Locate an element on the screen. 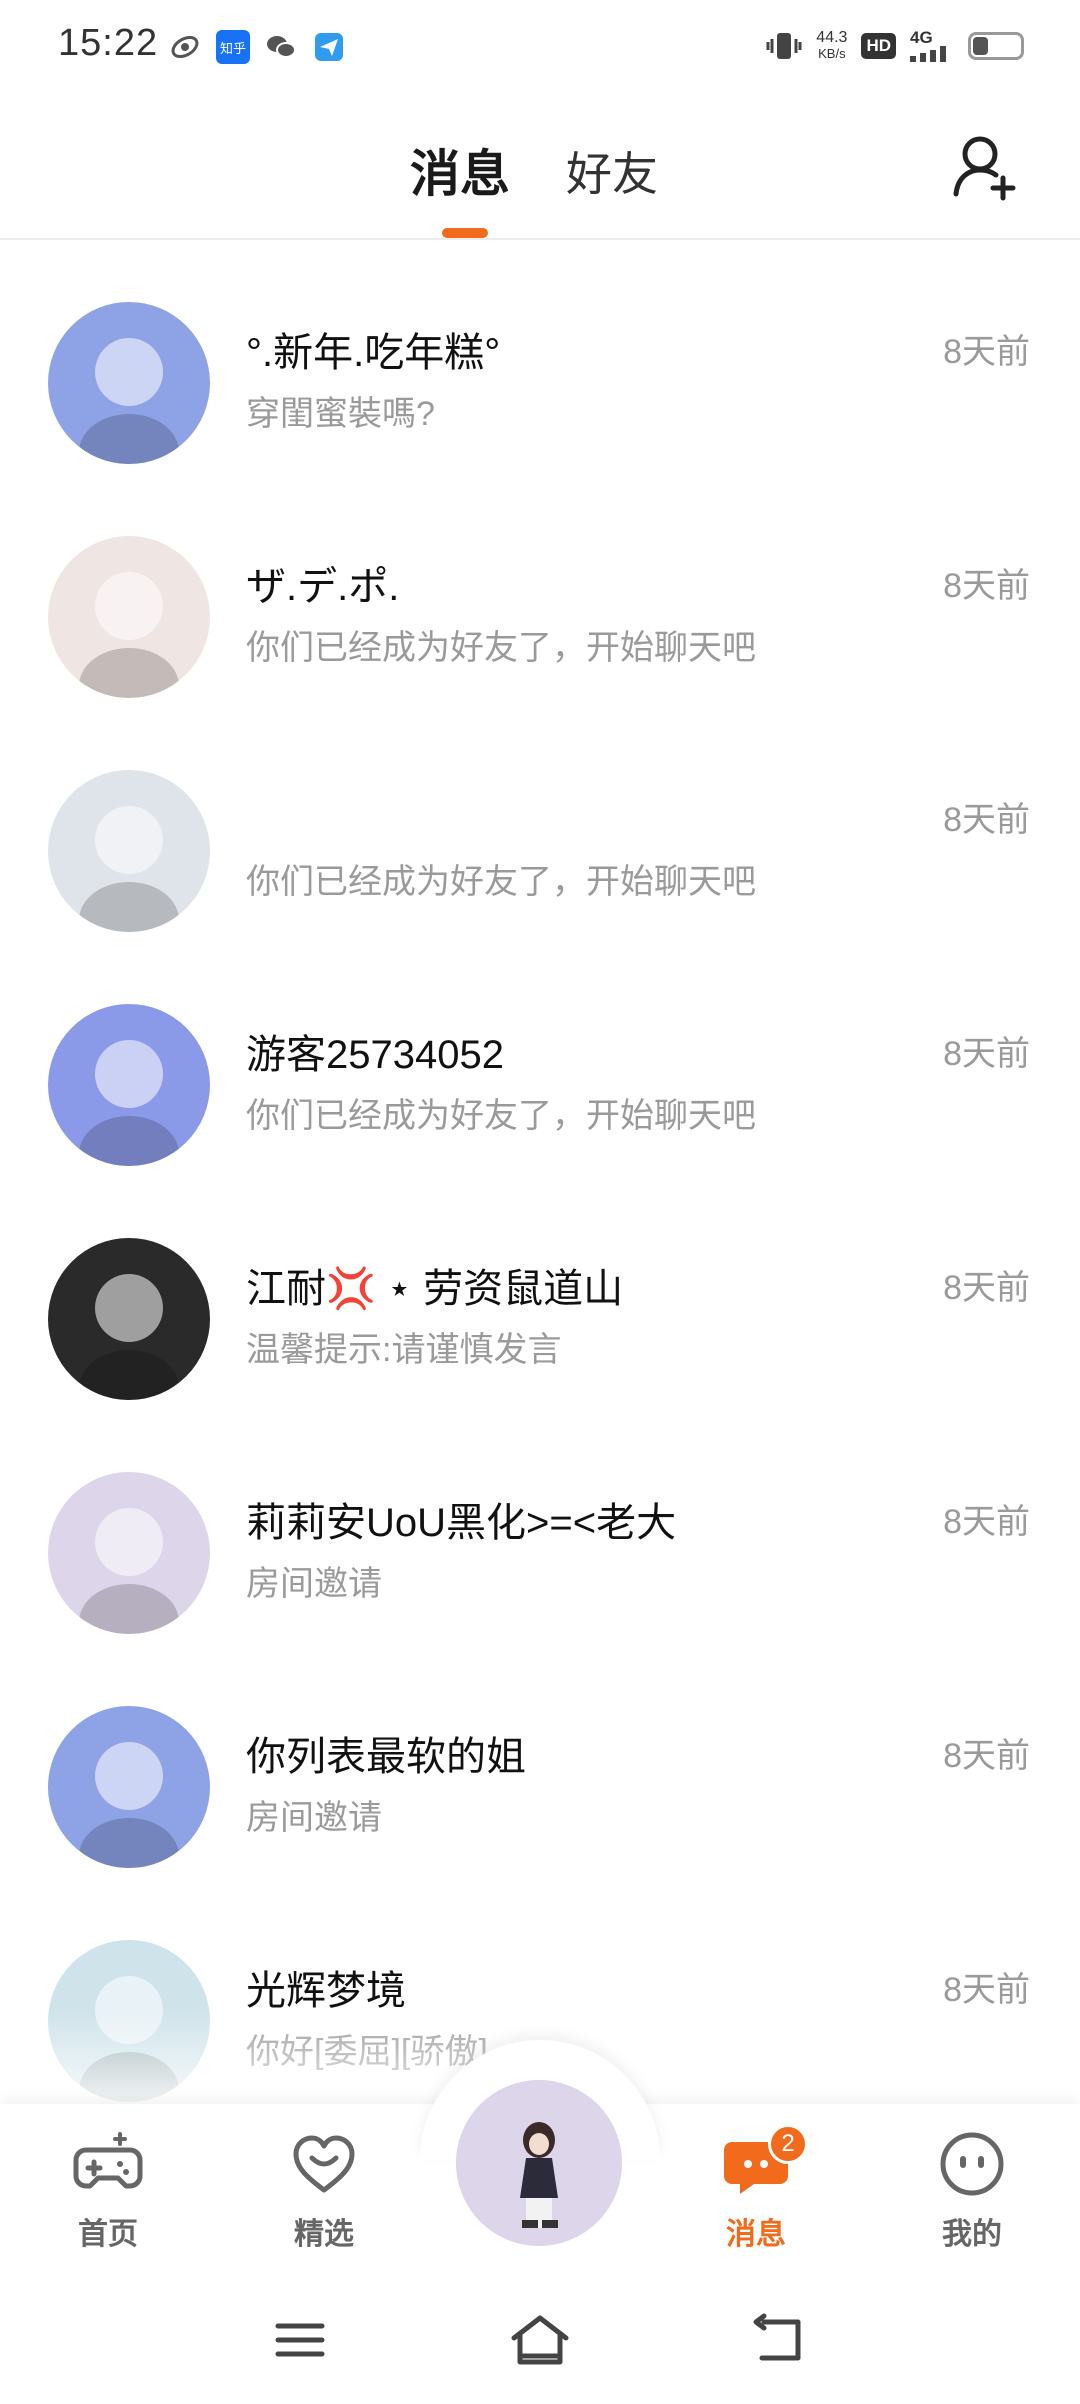 This screenshot has width=1080, height=2404. message-item: 你们已经成为好友了，开始聊天吧 8天前 is located at coordinates (540, 825).